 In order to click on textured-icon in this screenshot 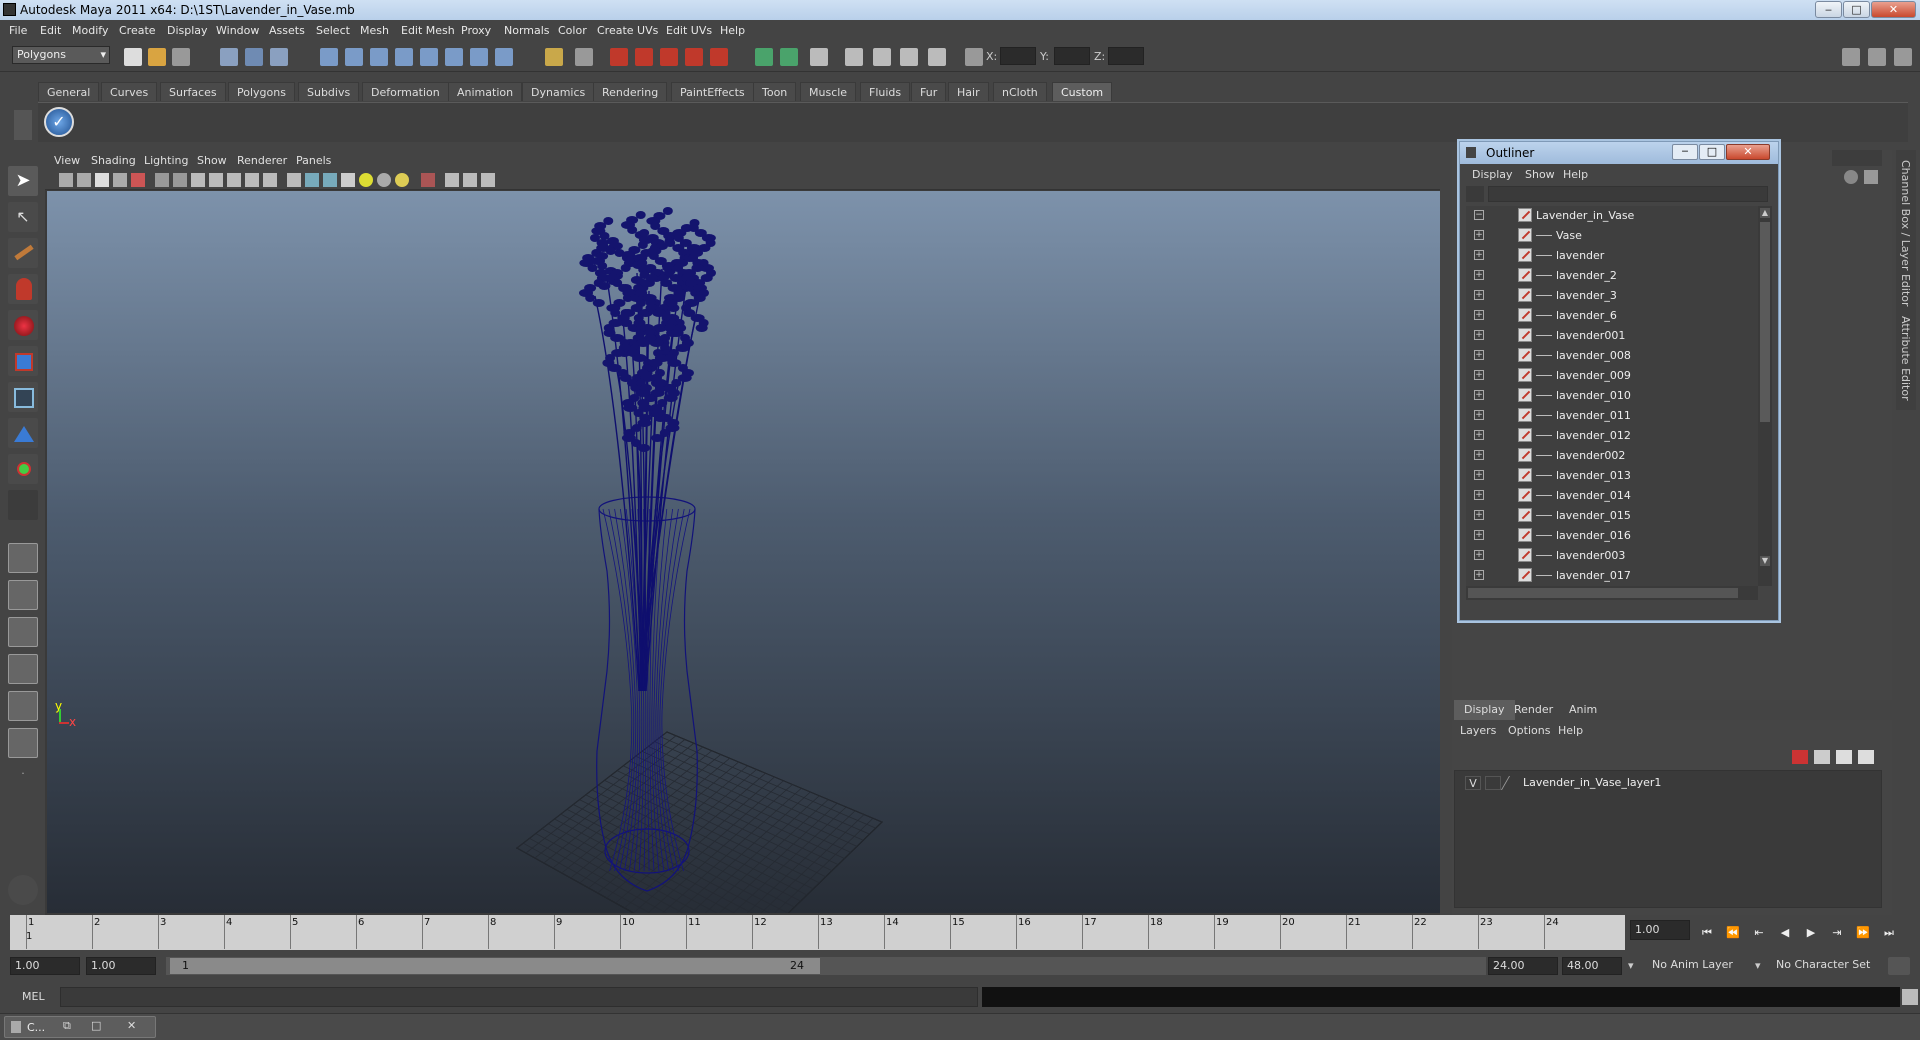, I will do `click(348, 180)`.